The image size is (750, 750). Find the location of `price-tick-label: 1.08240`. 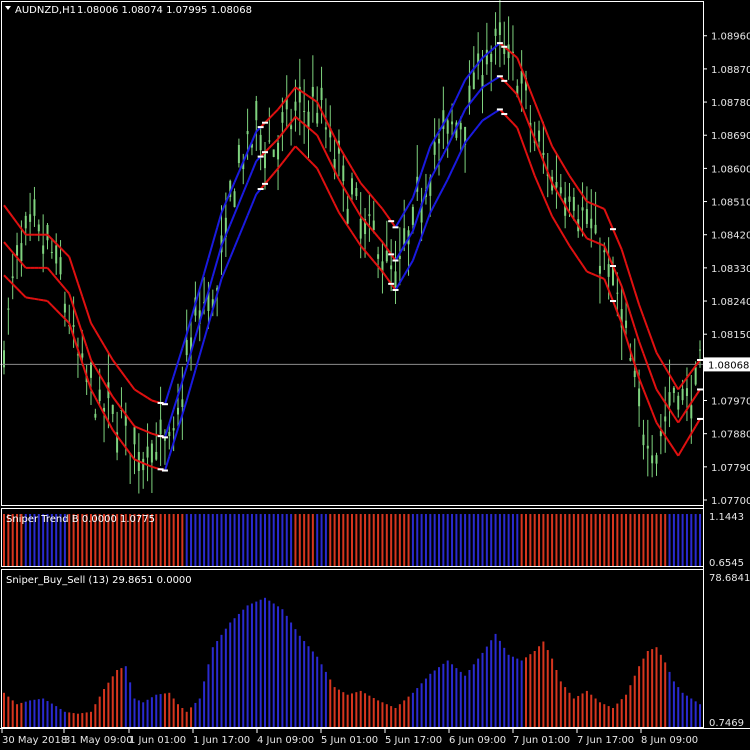

price-tick-label: 1.08240 is located at coordinates (730, 302).